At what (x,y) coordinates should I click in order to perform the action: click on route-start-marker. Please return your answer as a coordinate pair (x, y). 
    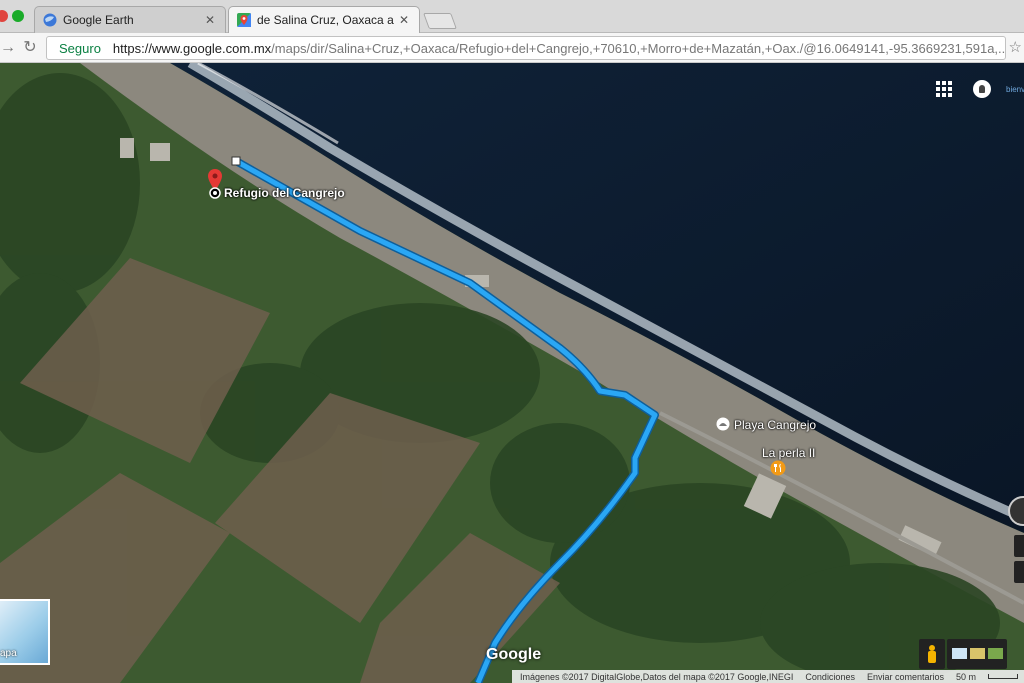
    Looking at the image, I should click on (236, 161).